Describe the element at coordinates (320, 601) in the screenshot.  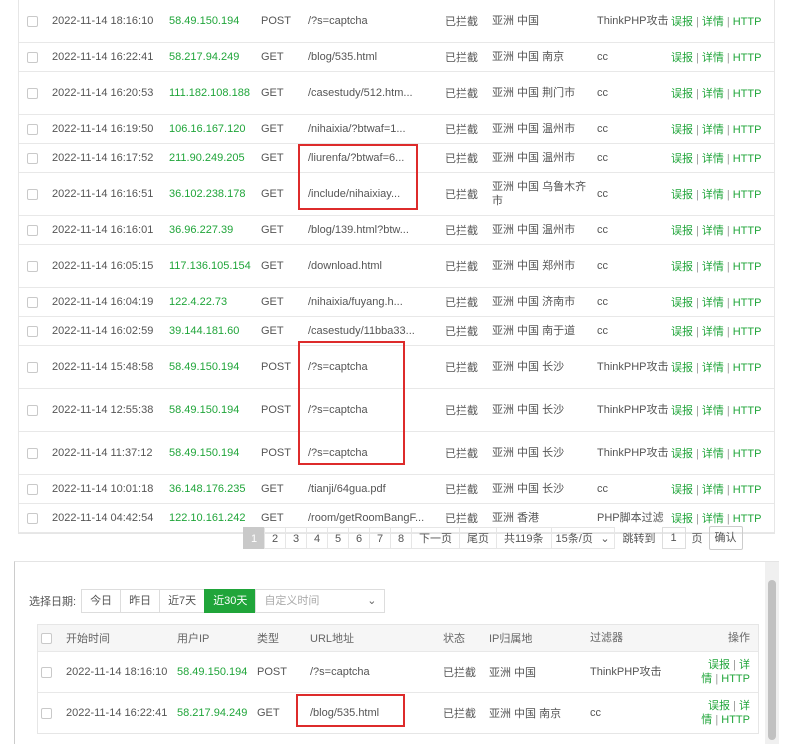
I see `custom-date-picker: 自定义时间 ⌄` at that location.